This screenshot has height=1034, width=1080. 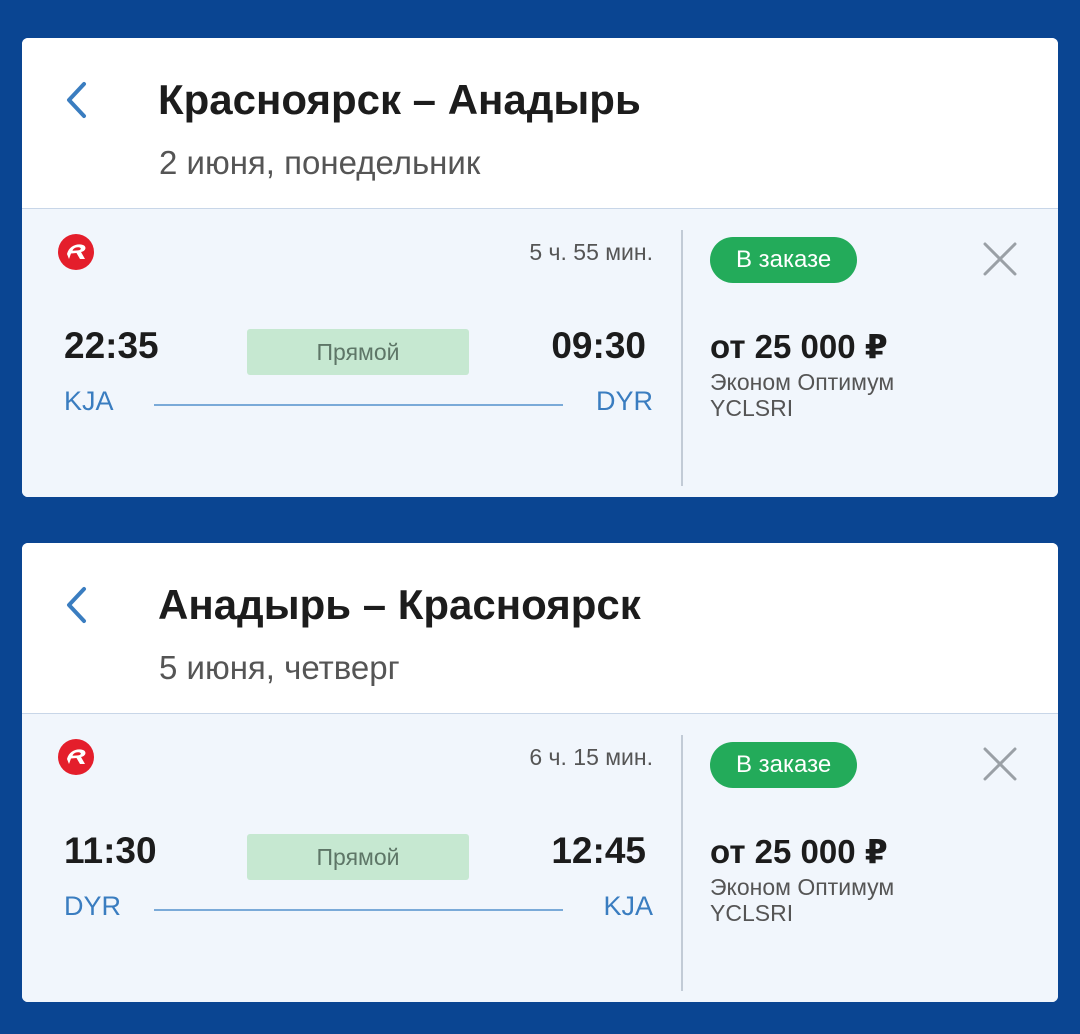 I want to click on route-date: 5 июня, четверг, so click(x=279, y=667).